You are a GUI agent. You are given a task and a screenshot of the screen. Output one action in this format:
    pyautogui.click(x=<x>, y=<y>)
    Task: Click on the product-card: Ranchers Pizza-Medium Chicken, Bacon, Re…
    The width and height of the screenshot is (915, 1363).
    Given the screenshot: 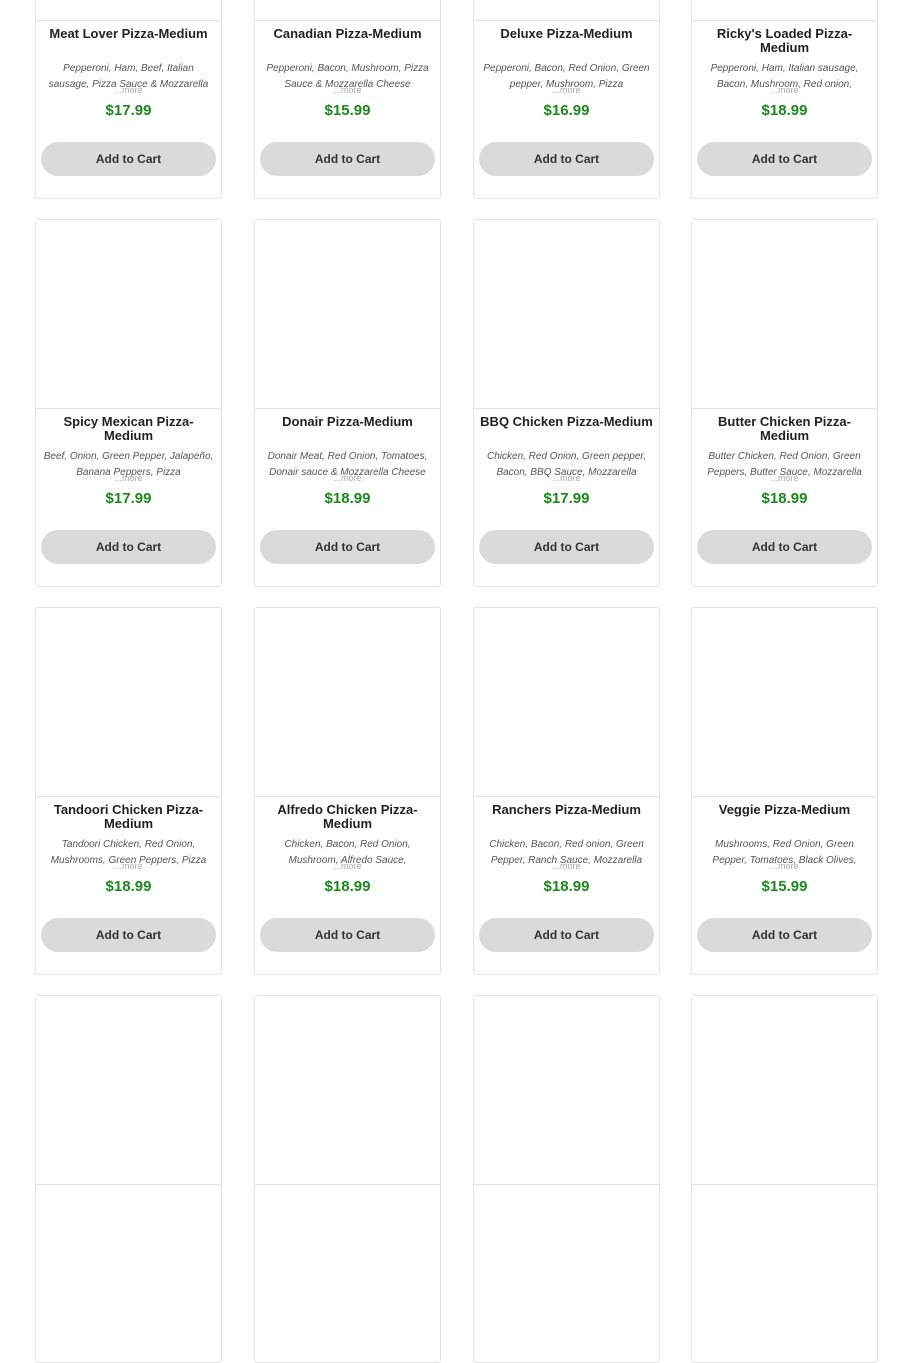 What is the action you would take?
    pyautogui.click(x=566, y=791)
    